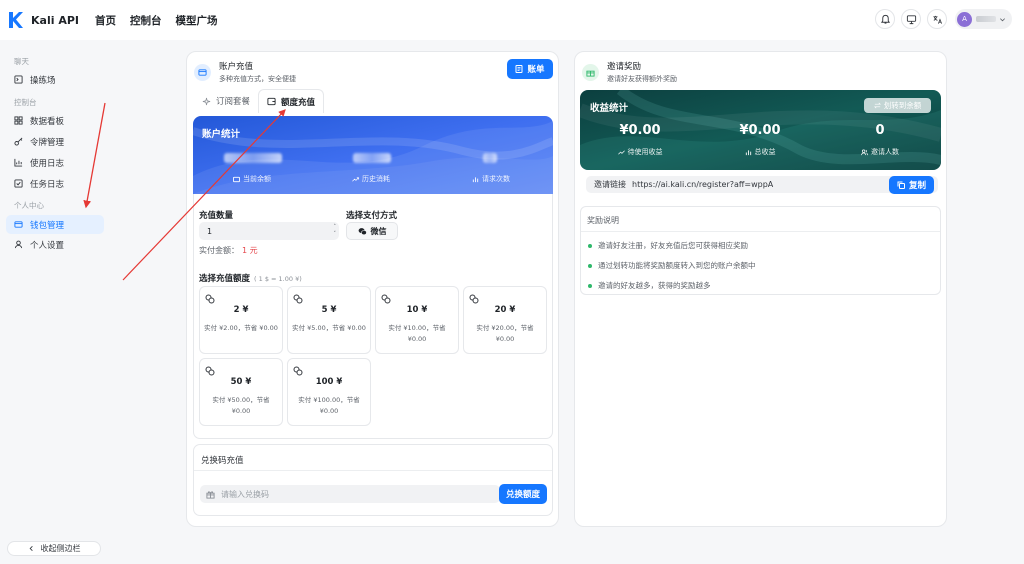 This screenshot has width=1024, height=564. What do you see at coordinates (241, 405) in the screenshot?
I see `preset-desc: 实付 ¥50.00，节省 ¥0.00` at bounding box center [241, 405].